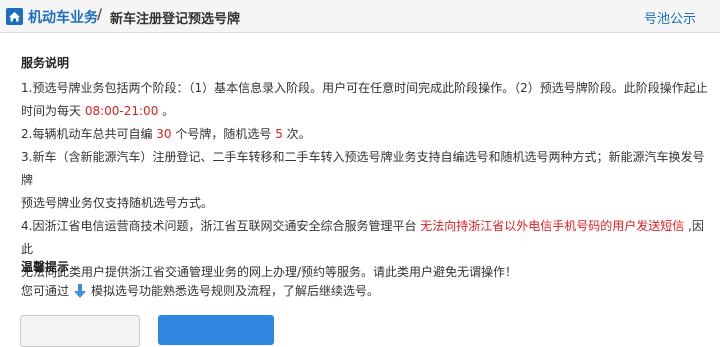  Describe the element at coordinates (223, 134) in the screenshot. I see `rule-2-text-b: 个号牌，随机选号` at that location.